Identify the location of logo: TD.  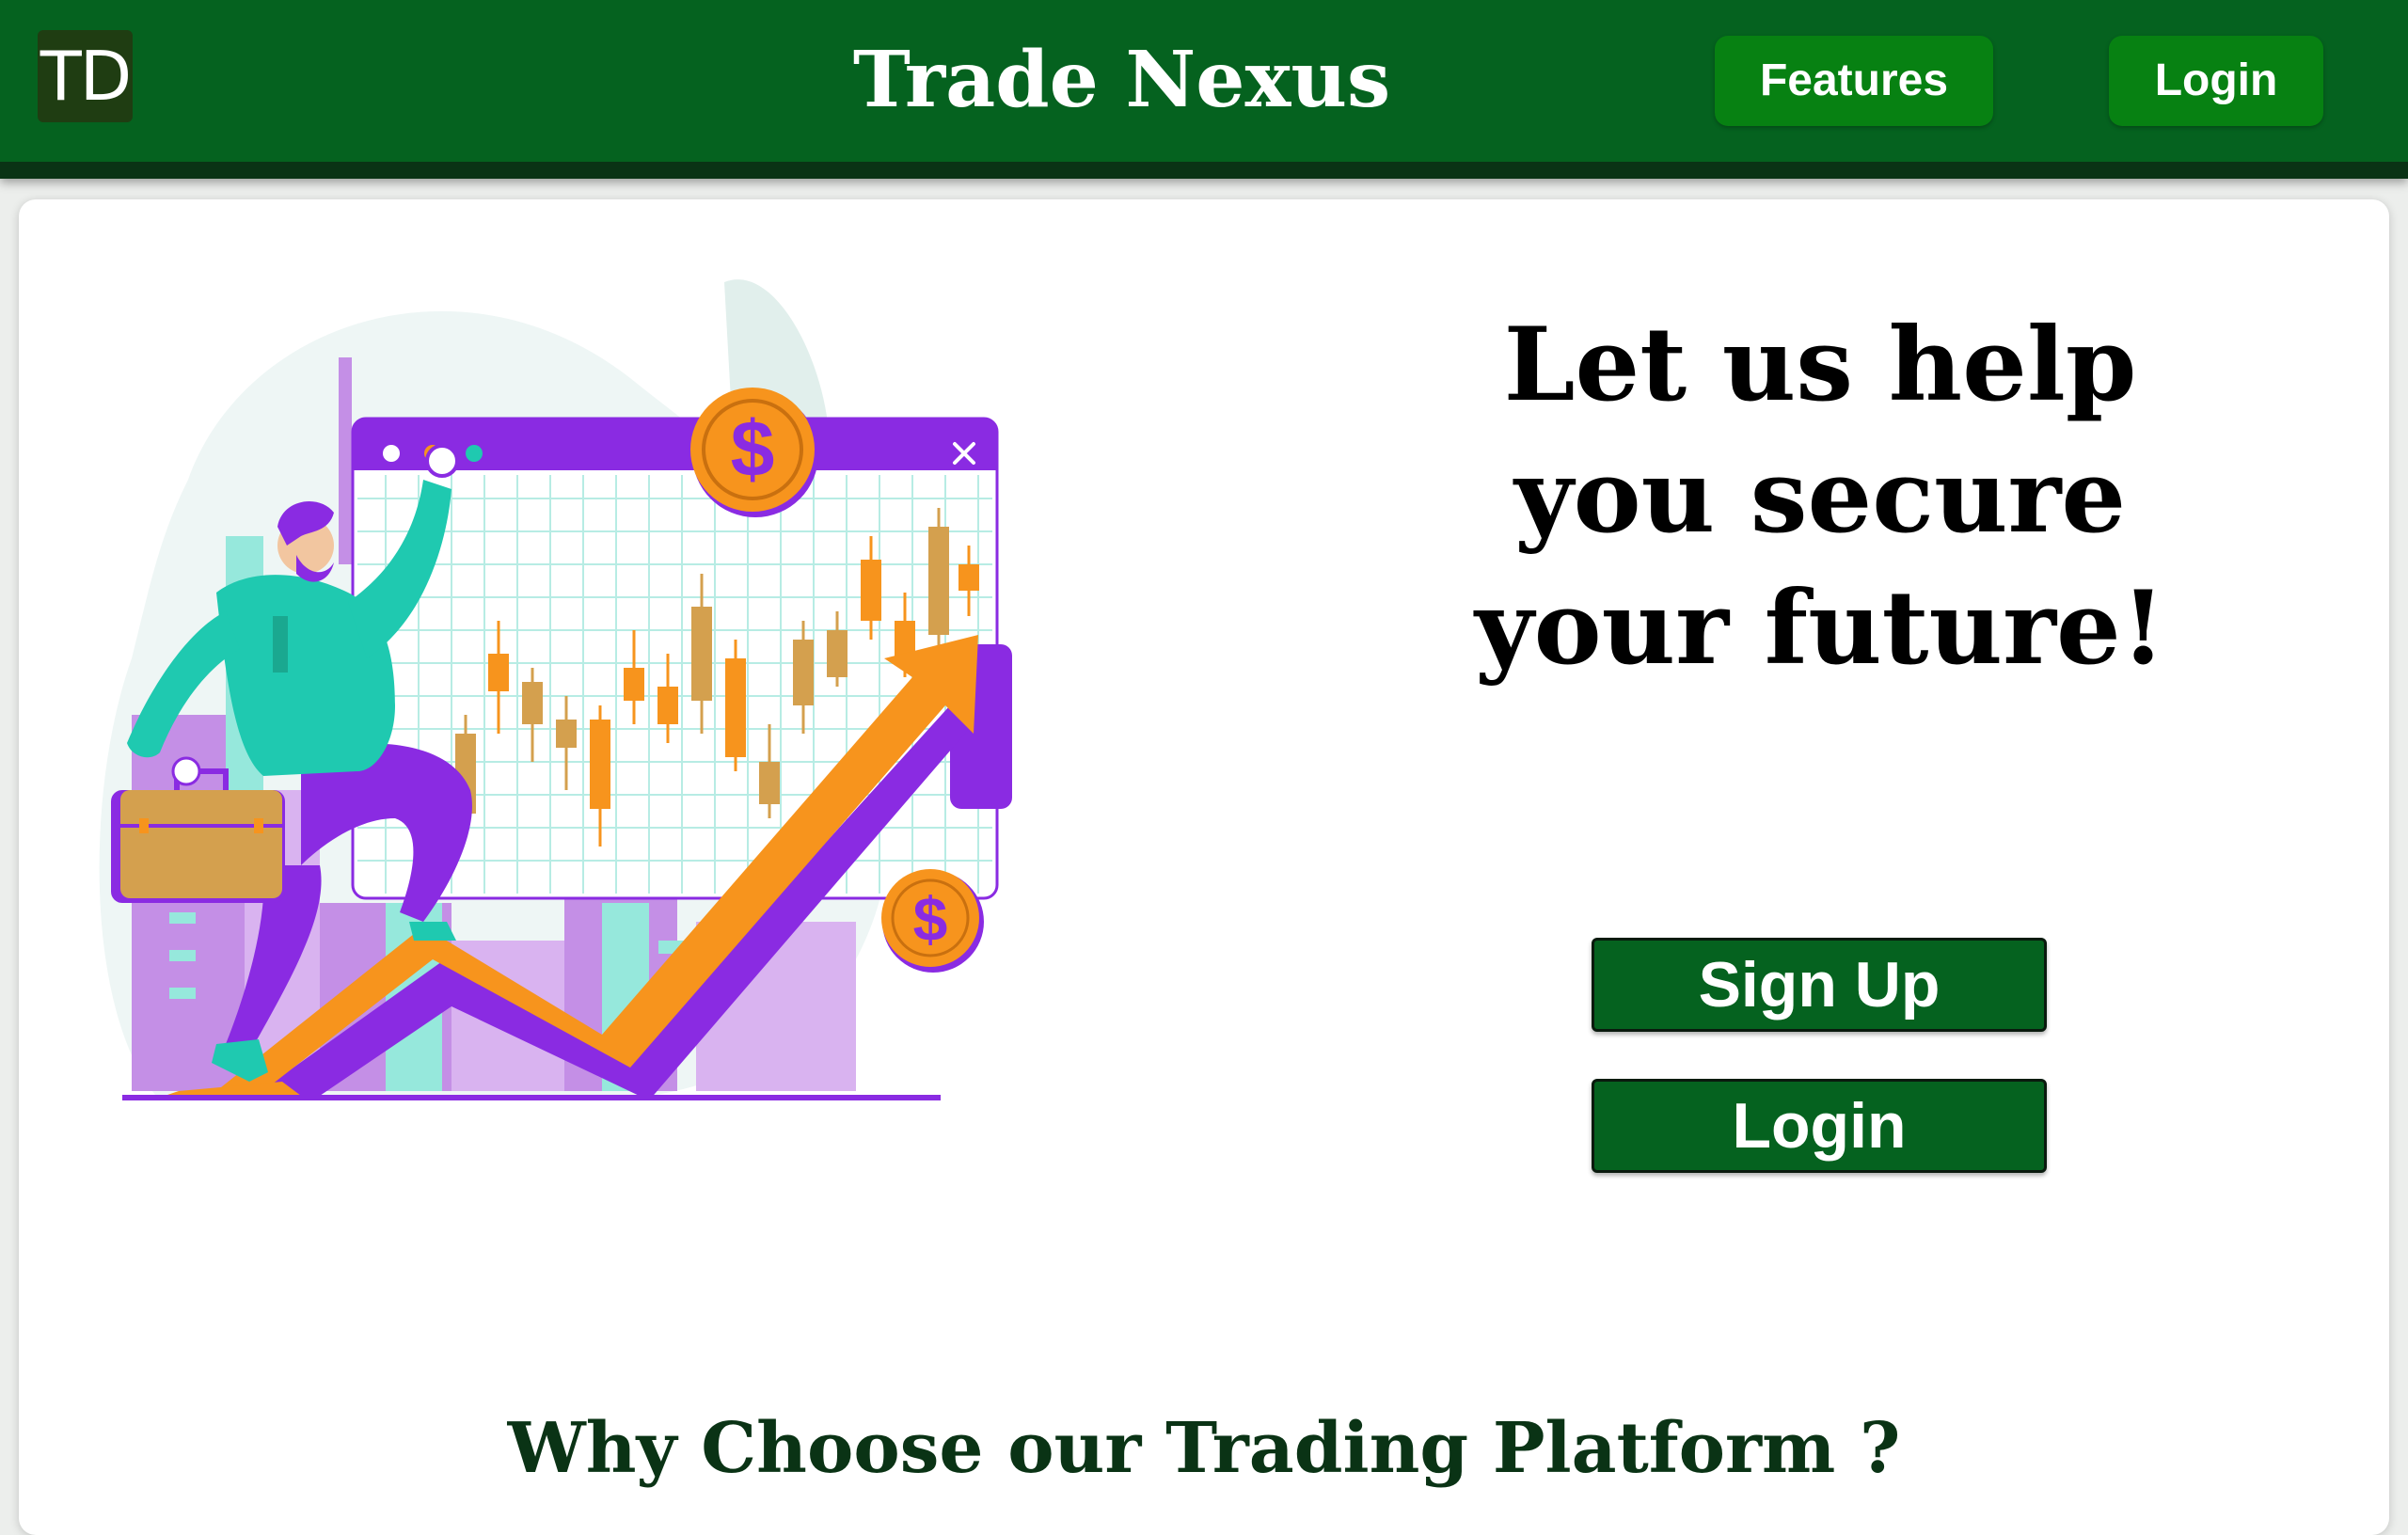
(86, 76).